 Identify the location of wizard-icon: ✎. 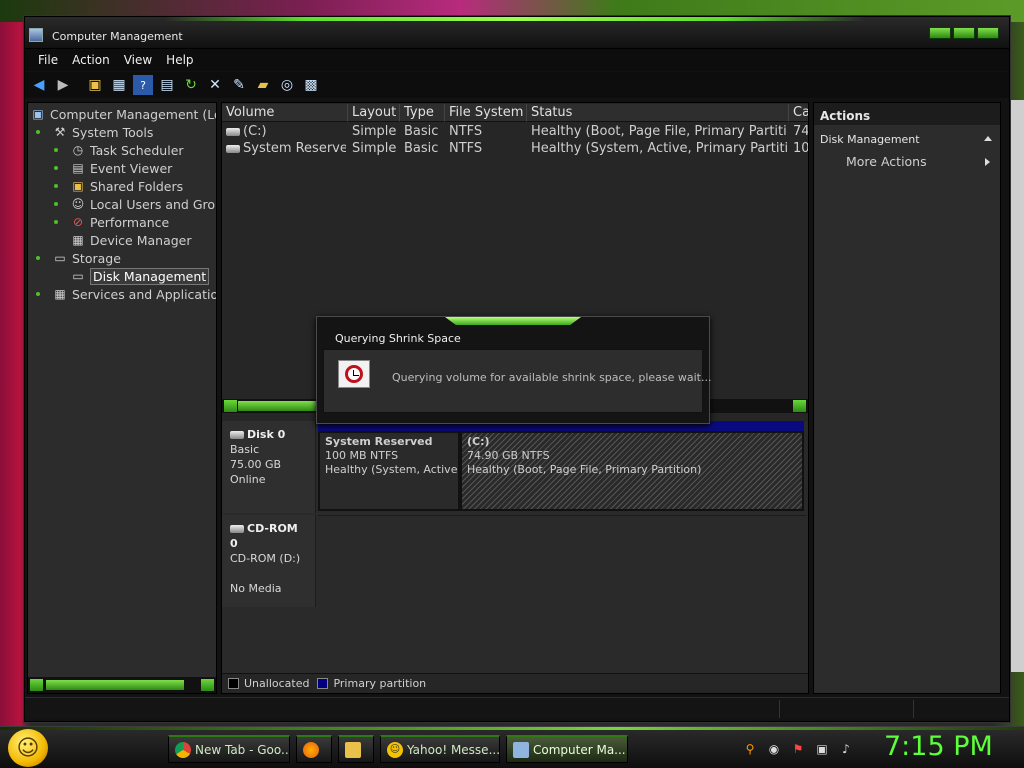
(239, 85).